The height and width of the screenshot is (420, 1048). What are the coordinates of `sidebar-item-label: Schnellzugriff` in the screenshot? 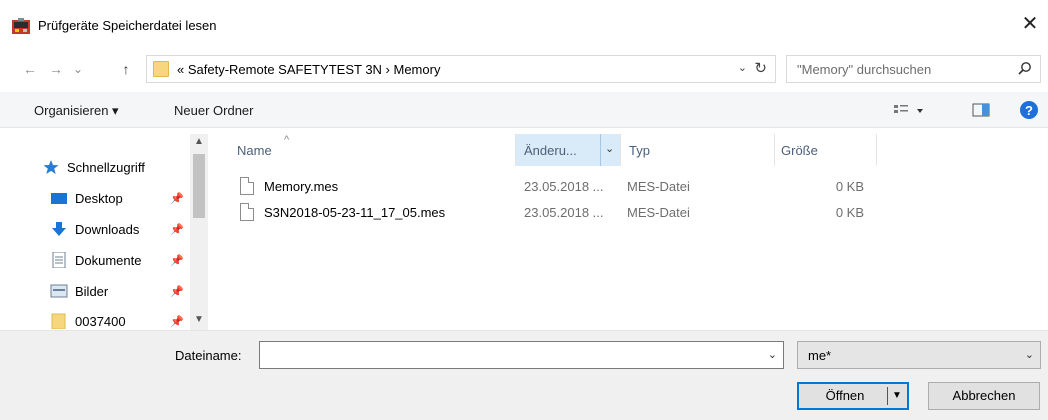 It's located at (106, 167).